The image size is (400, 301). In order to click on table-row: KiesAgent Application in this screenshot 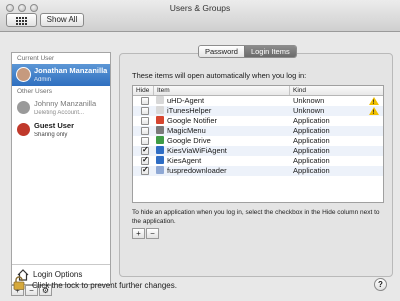, I will do `click(258, 160)`.